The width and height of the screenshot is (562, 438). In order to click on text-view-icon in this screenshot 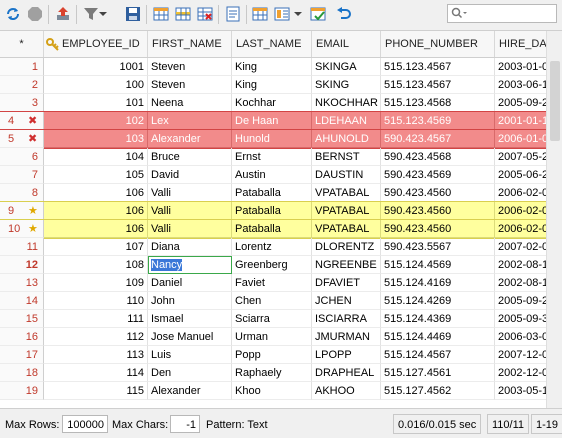, I will do `click(233, 14)`.